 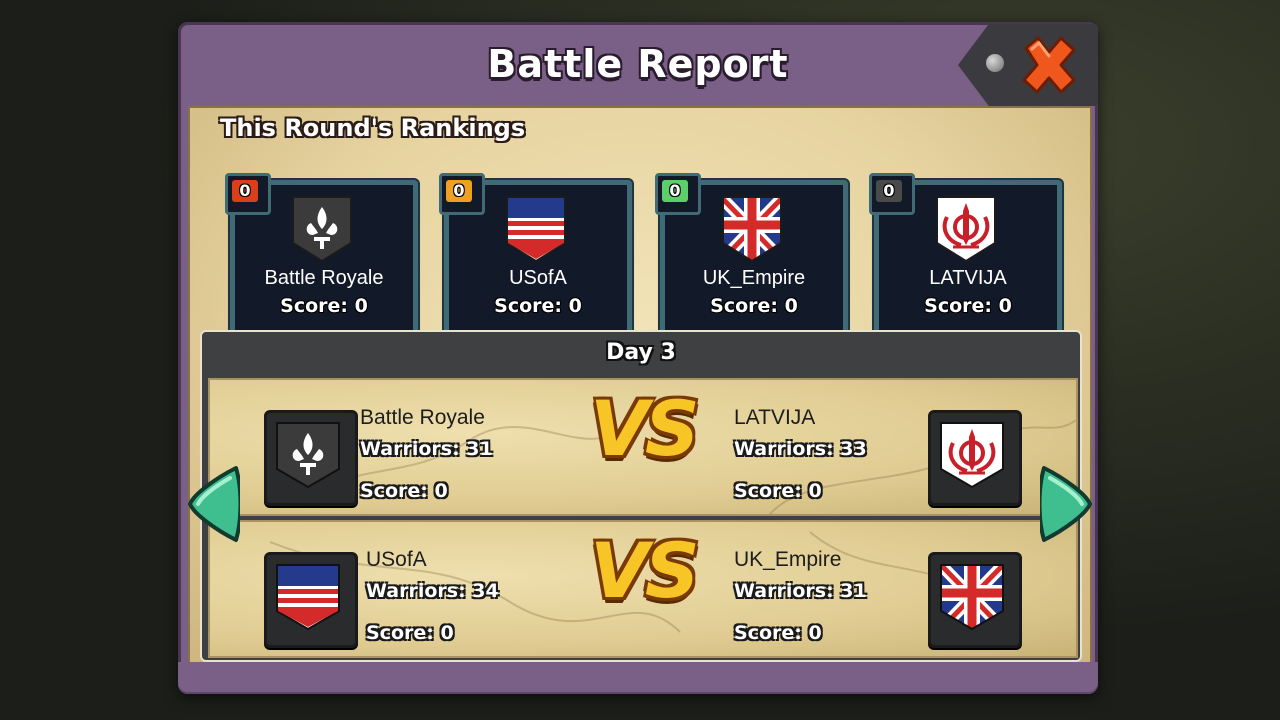 I want to click on left-team-warriors: Warriors: 31, so click(x=426, y=449).